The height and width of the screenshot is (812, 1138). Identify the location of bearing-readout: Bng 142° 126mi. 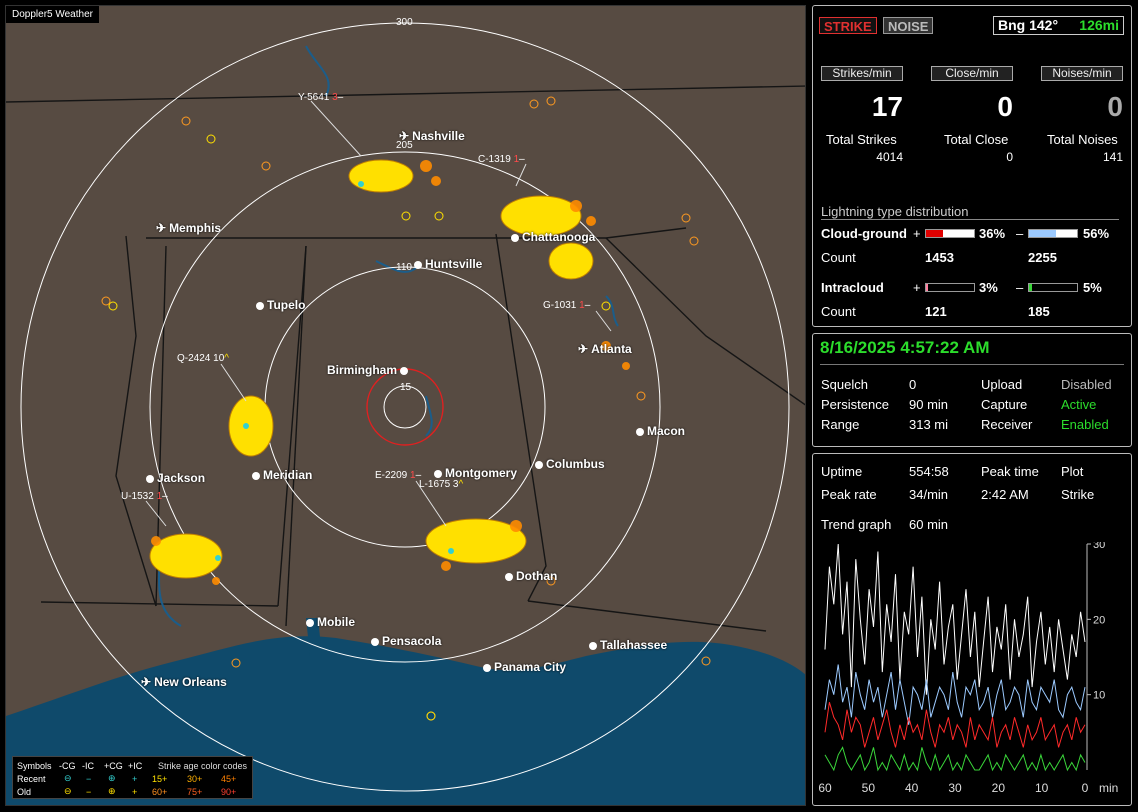
(1058, 25).